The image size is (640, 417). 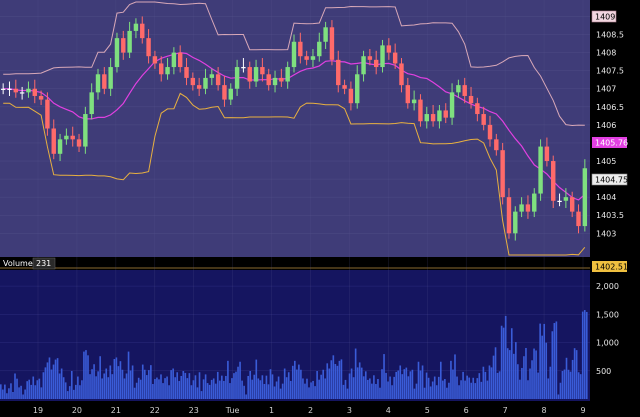 What do you see at coordinates (603, 371) in the screenshot?
I see `volume-y-tick-label: 500` at bounding box center [603, 371].